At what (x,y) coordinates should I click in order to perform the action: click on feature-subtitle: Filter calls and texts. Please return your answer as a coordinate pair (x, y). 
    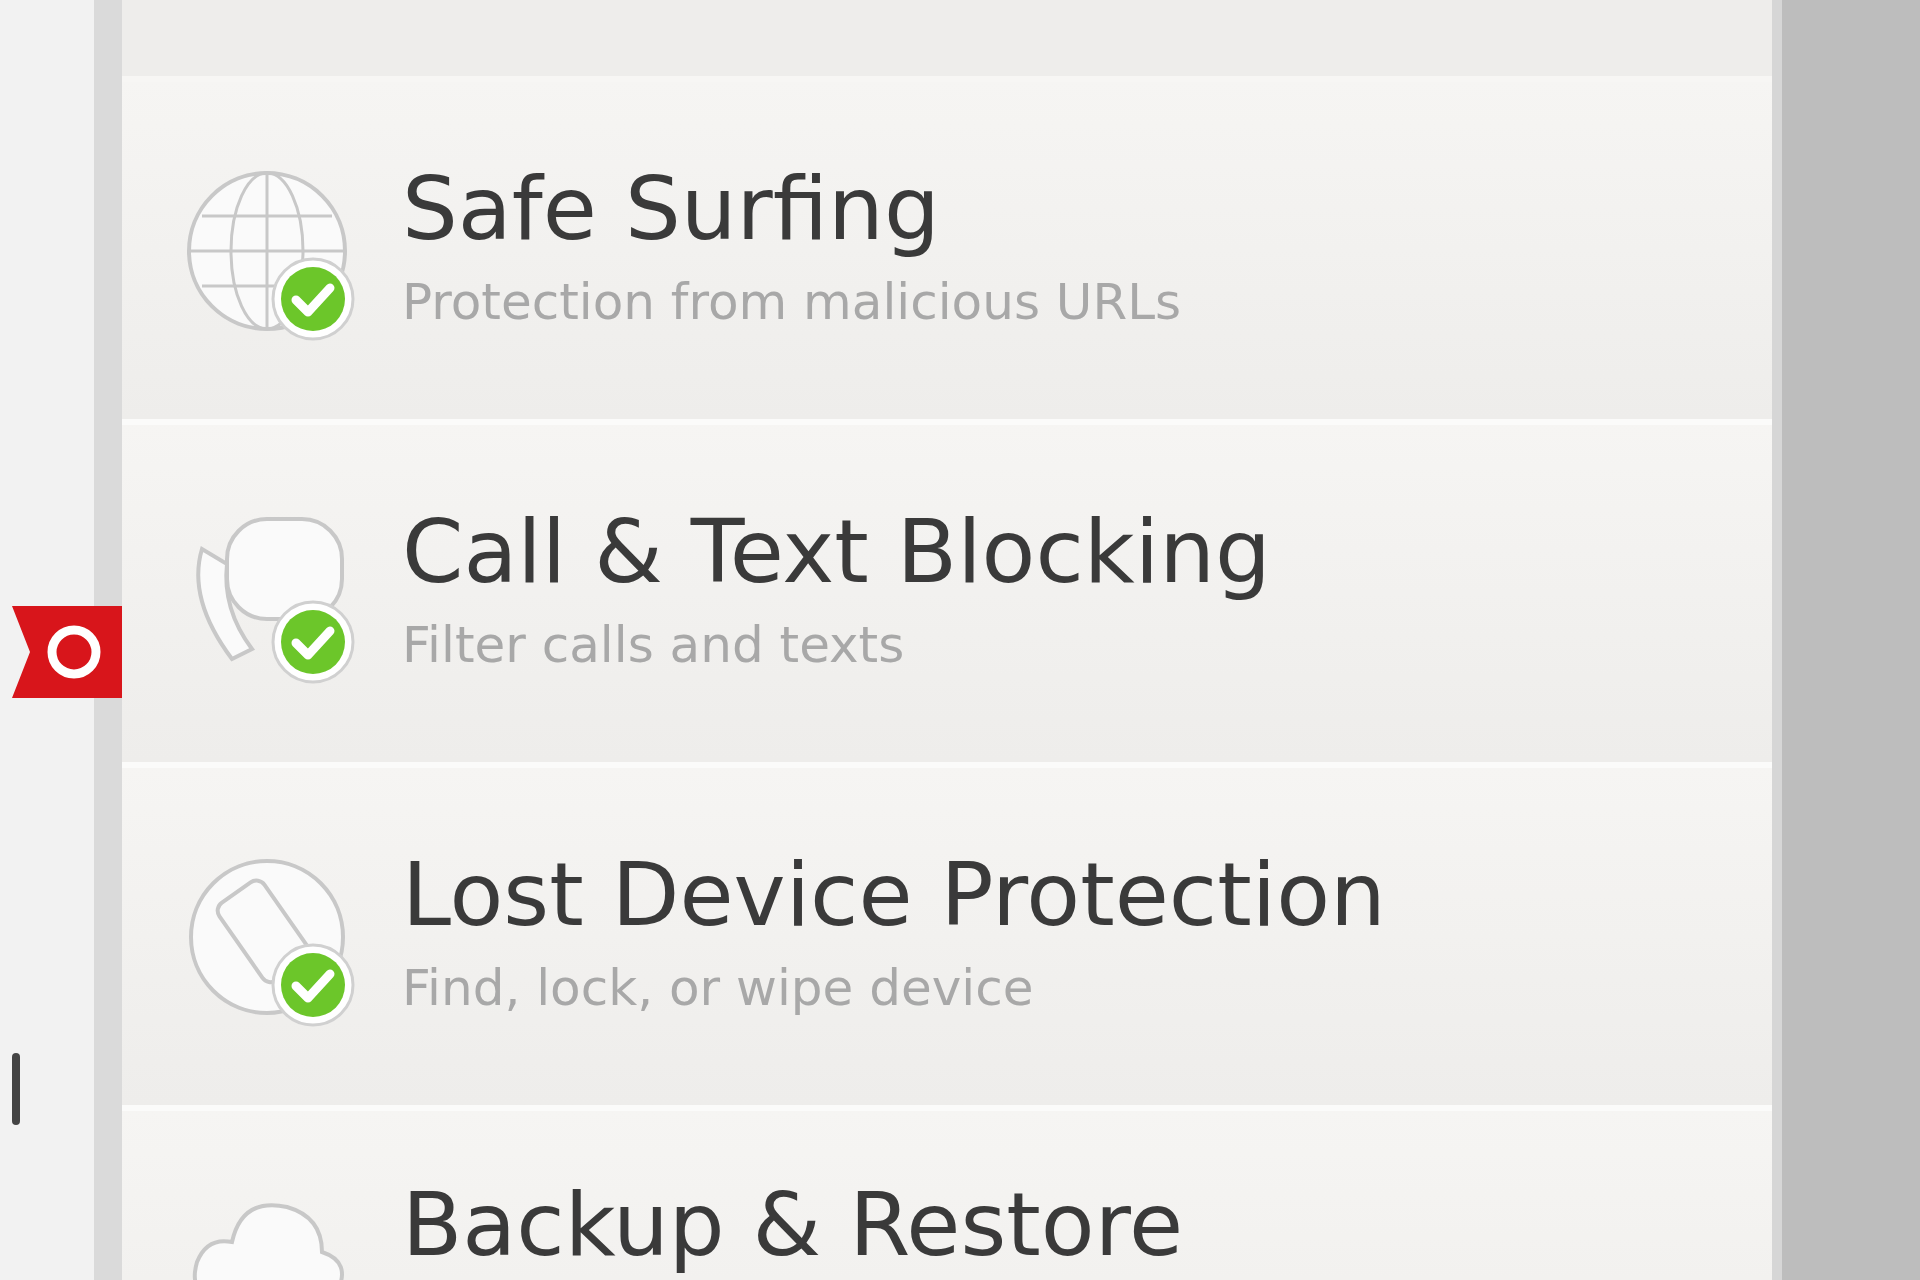
    Looking at the image, I should click on (654, 646).